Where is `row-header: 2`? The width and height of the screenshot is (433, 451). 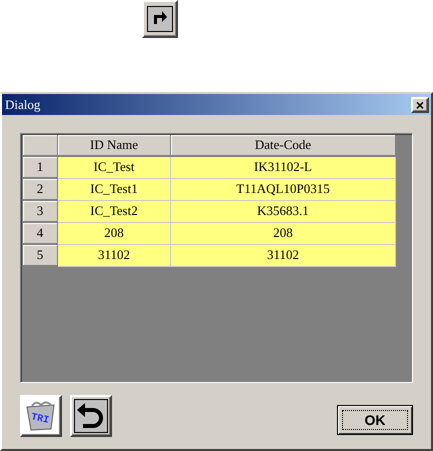 row-header: 2 is located at coordinates (40, 189).